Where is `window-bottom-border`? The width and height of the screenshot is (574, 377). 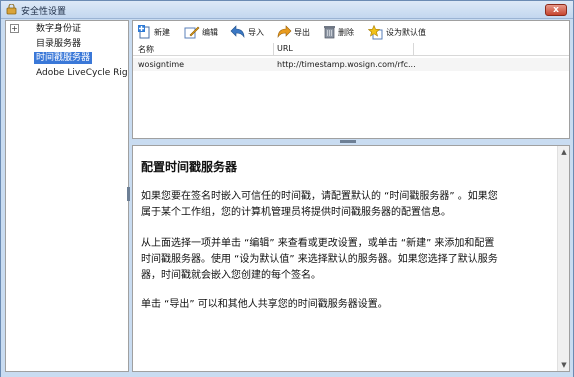
window-bottom-border is located at coordinates (287, 374).